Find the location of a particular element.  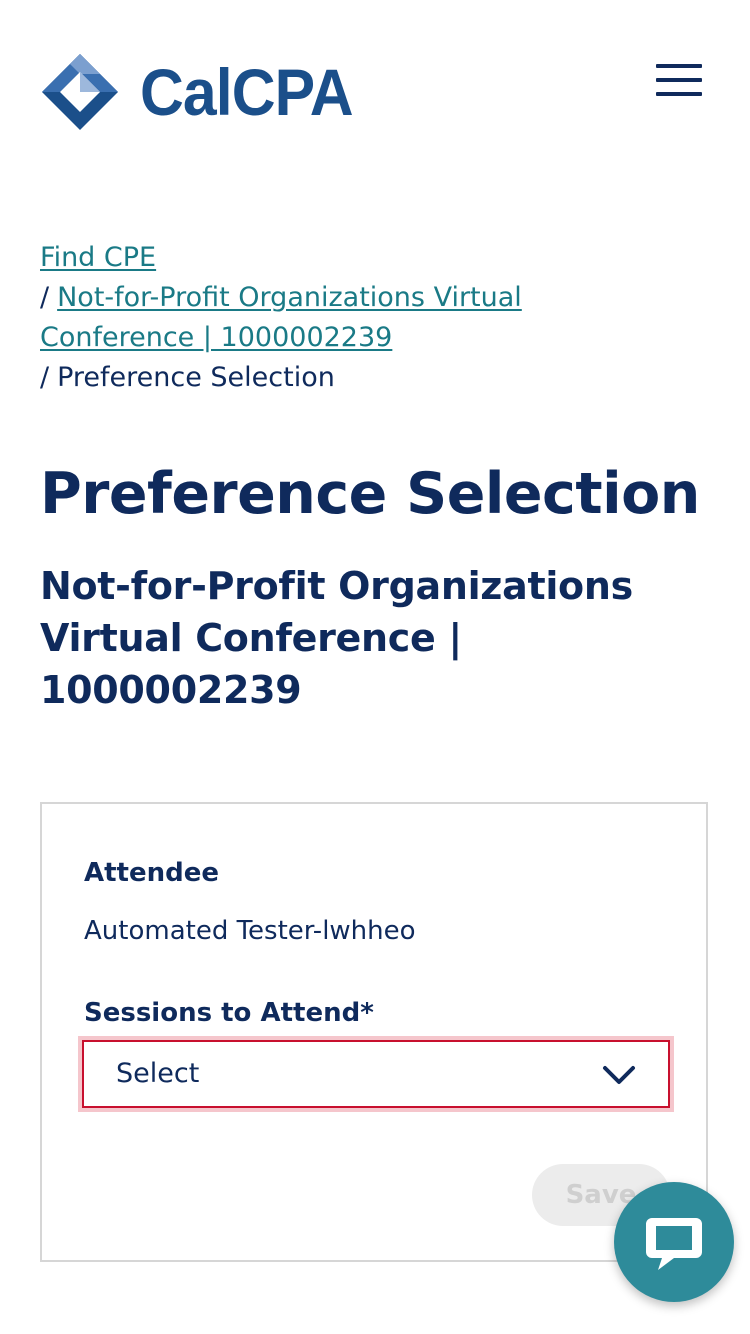

attendee-name: Automated Tester-lwhheo is located at coordinates (250, 931).